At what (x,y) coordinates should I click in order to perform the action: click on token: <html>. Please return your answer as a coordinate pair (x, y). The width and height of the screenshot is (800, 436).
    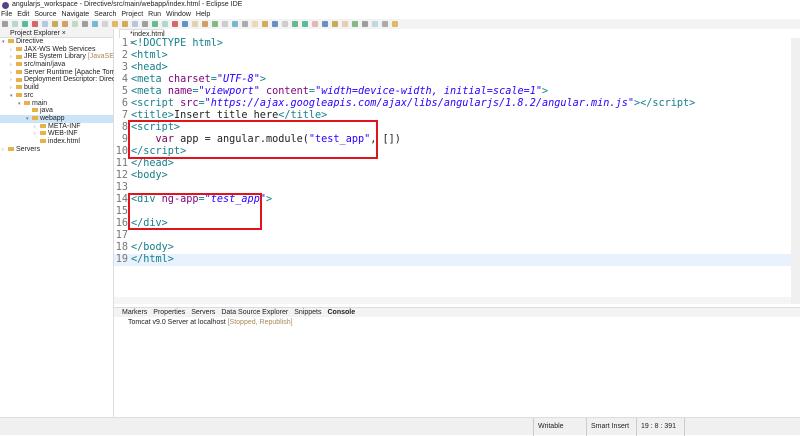
    Looking at the image, I should click on (149, 55).